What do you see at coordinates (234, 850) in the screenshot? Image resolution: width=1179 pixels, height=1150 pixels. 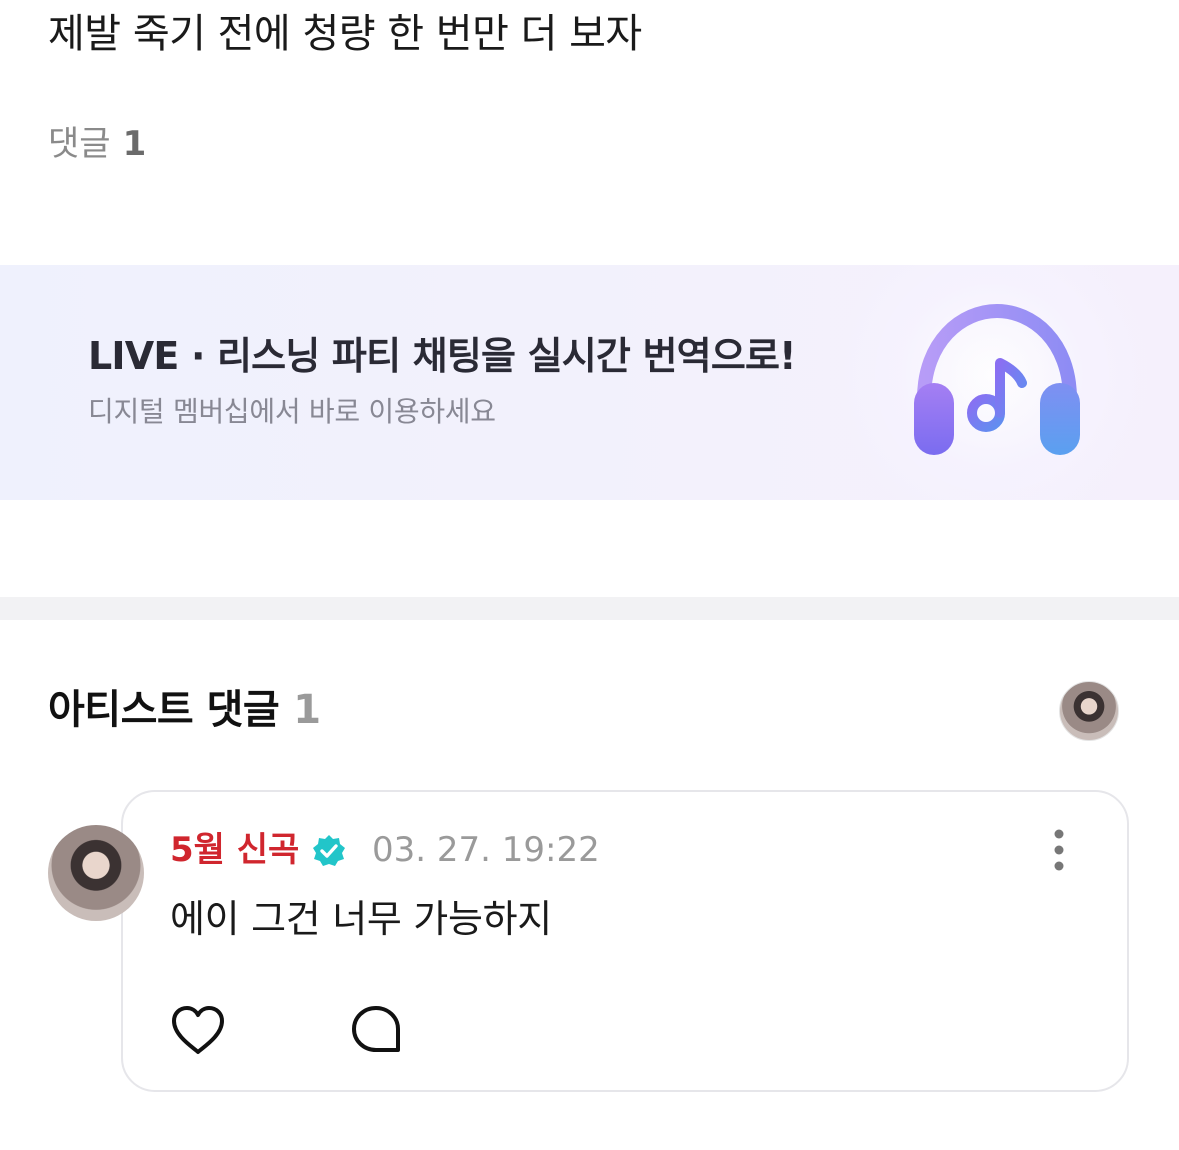 I see `comment-author-name: 5월 신곡` at bounding box center [234, 850].